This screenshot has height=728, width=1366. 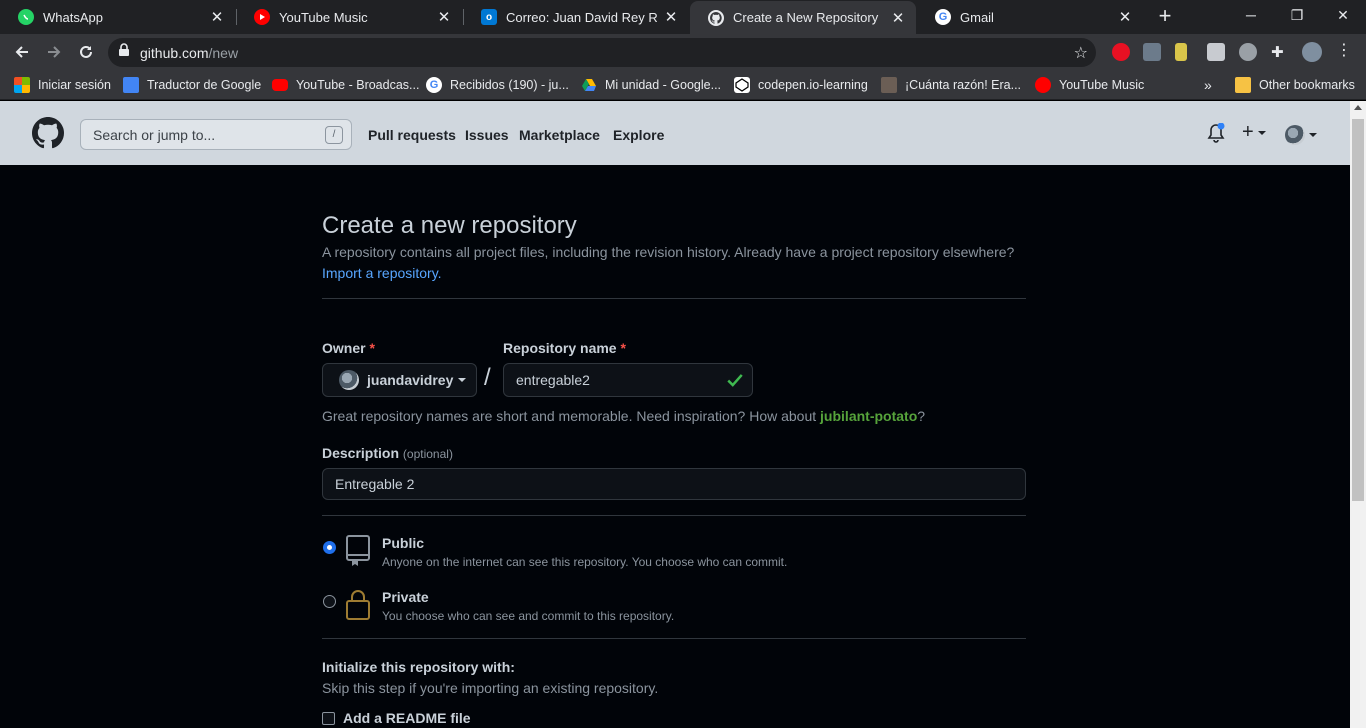 I want to click on repository-name-input, so click(x=628, y=380).